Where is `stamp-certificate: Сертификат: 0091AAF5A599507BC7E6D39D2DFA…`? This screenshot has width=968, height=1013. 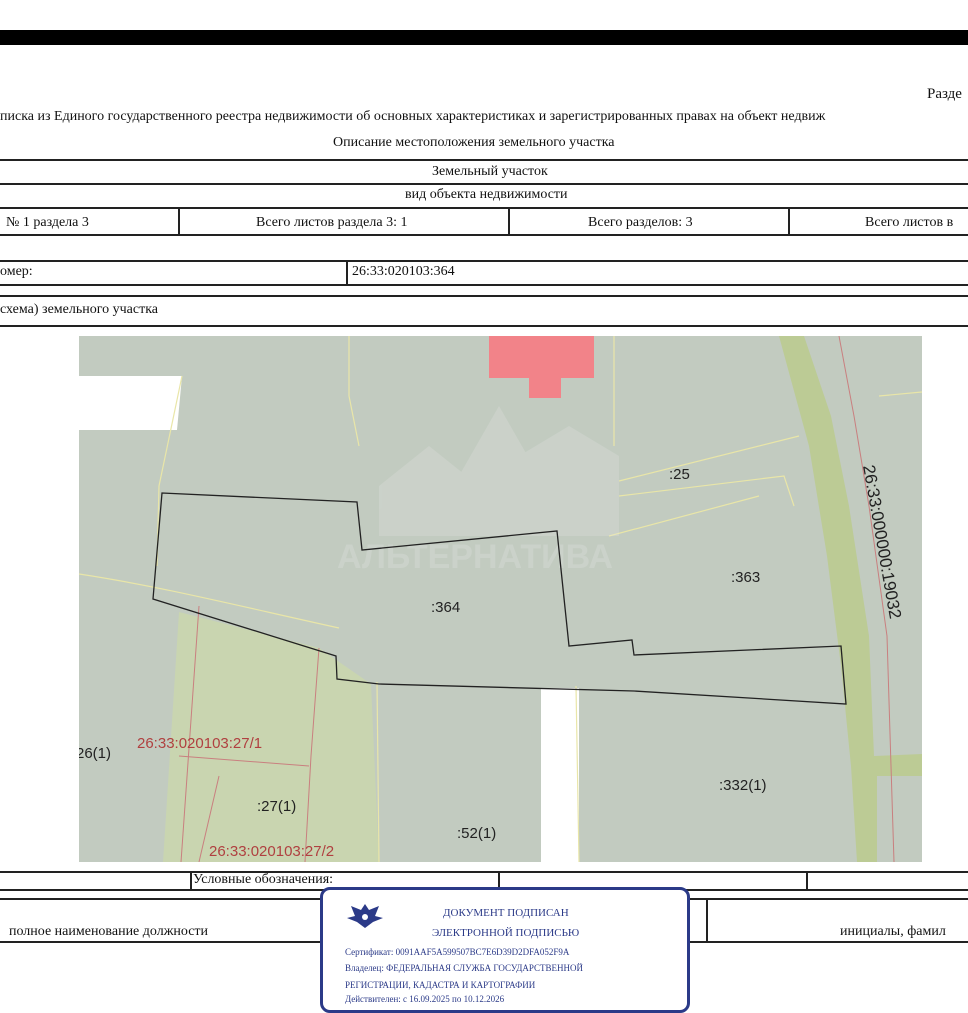 stamp-certificate: Сертификат: 0091AAF5A599507BC7E6D39D2DFA… is located at coordinates (457, 952).